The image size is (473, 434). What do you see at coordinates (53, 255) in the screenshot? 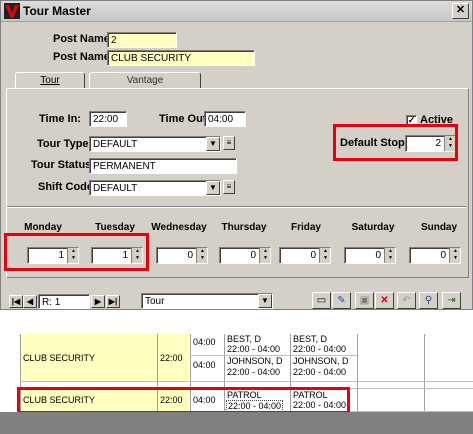
I see `day-spinner-monday: 1 ▲ ▼` at bounding box center [53, 255].